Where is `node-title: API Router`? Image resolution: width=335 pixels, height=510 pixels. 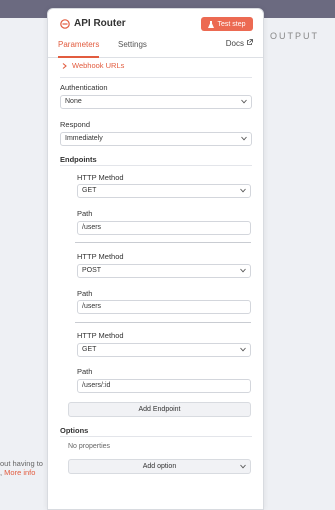 node-title: API Router is located at coordinates (100, 23).